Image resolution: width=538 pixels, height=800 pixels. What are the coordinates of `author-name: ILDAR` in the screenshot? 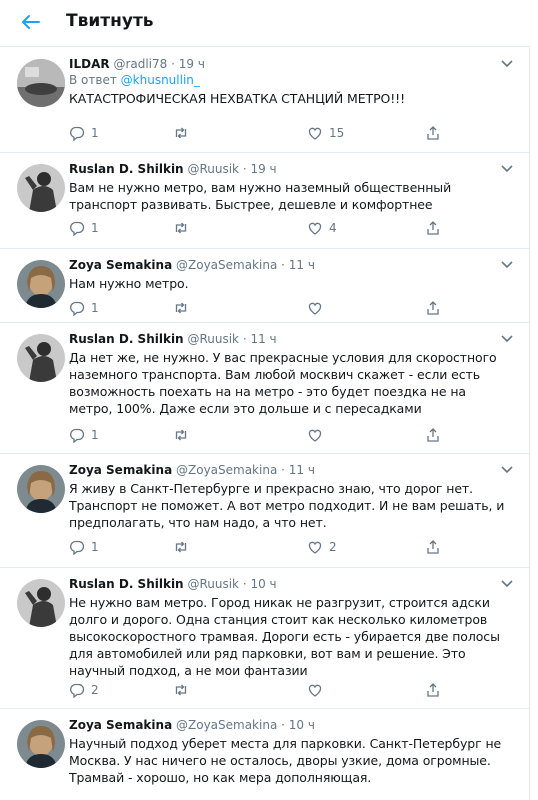 It's located at (89, 64).